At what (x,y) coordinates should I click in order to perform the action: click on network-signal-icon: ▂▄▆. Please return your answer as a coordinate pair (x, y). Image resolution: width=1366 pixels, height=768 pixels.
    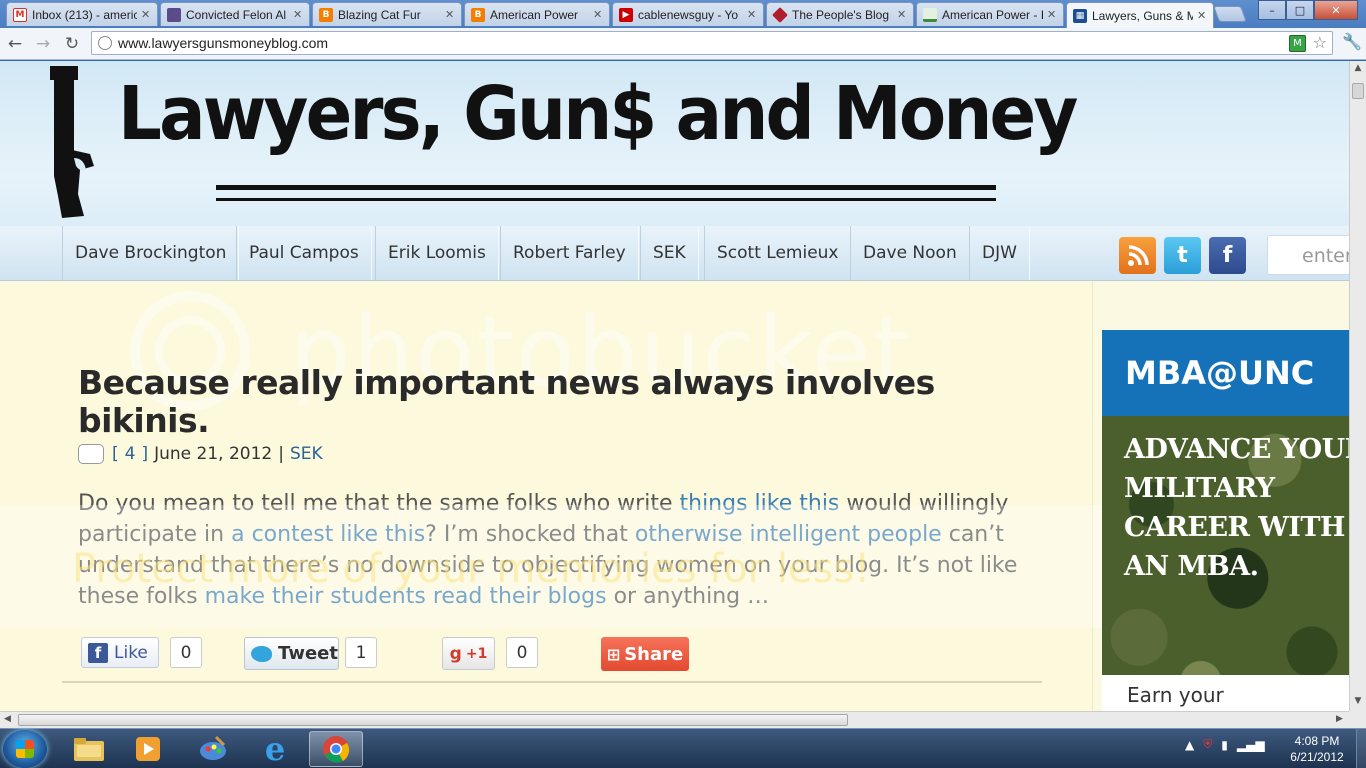
    Looking at the image, I should click on (1251, 745).